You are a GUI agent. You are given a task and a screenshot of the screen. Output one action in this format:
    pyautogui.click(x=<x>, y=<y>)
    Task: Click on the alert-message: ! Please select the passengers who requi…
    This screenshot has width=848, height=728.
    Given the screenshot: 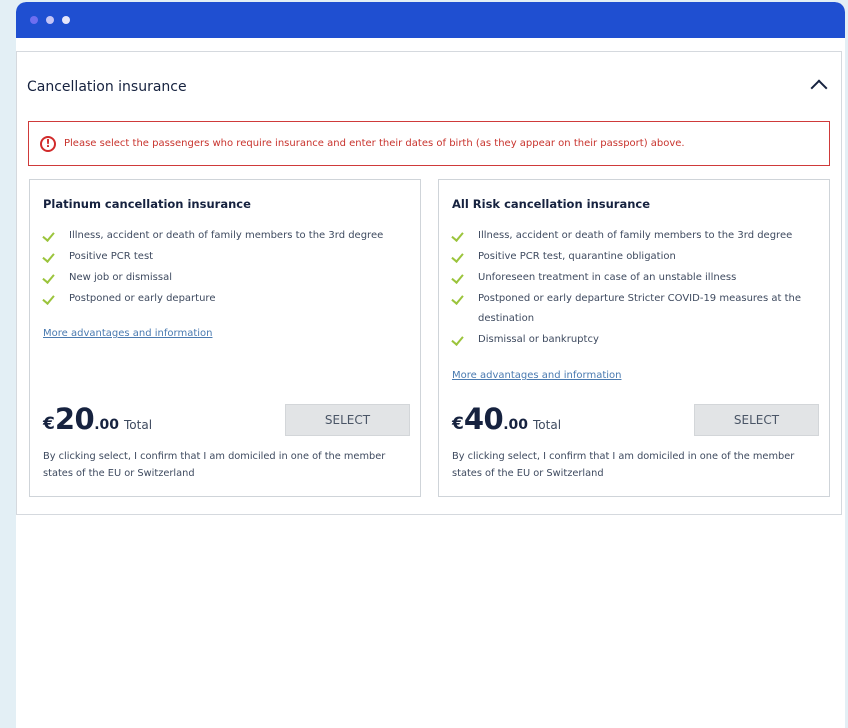 What is the action you would take?
    pyautogui.click(x=429, y=143)
    